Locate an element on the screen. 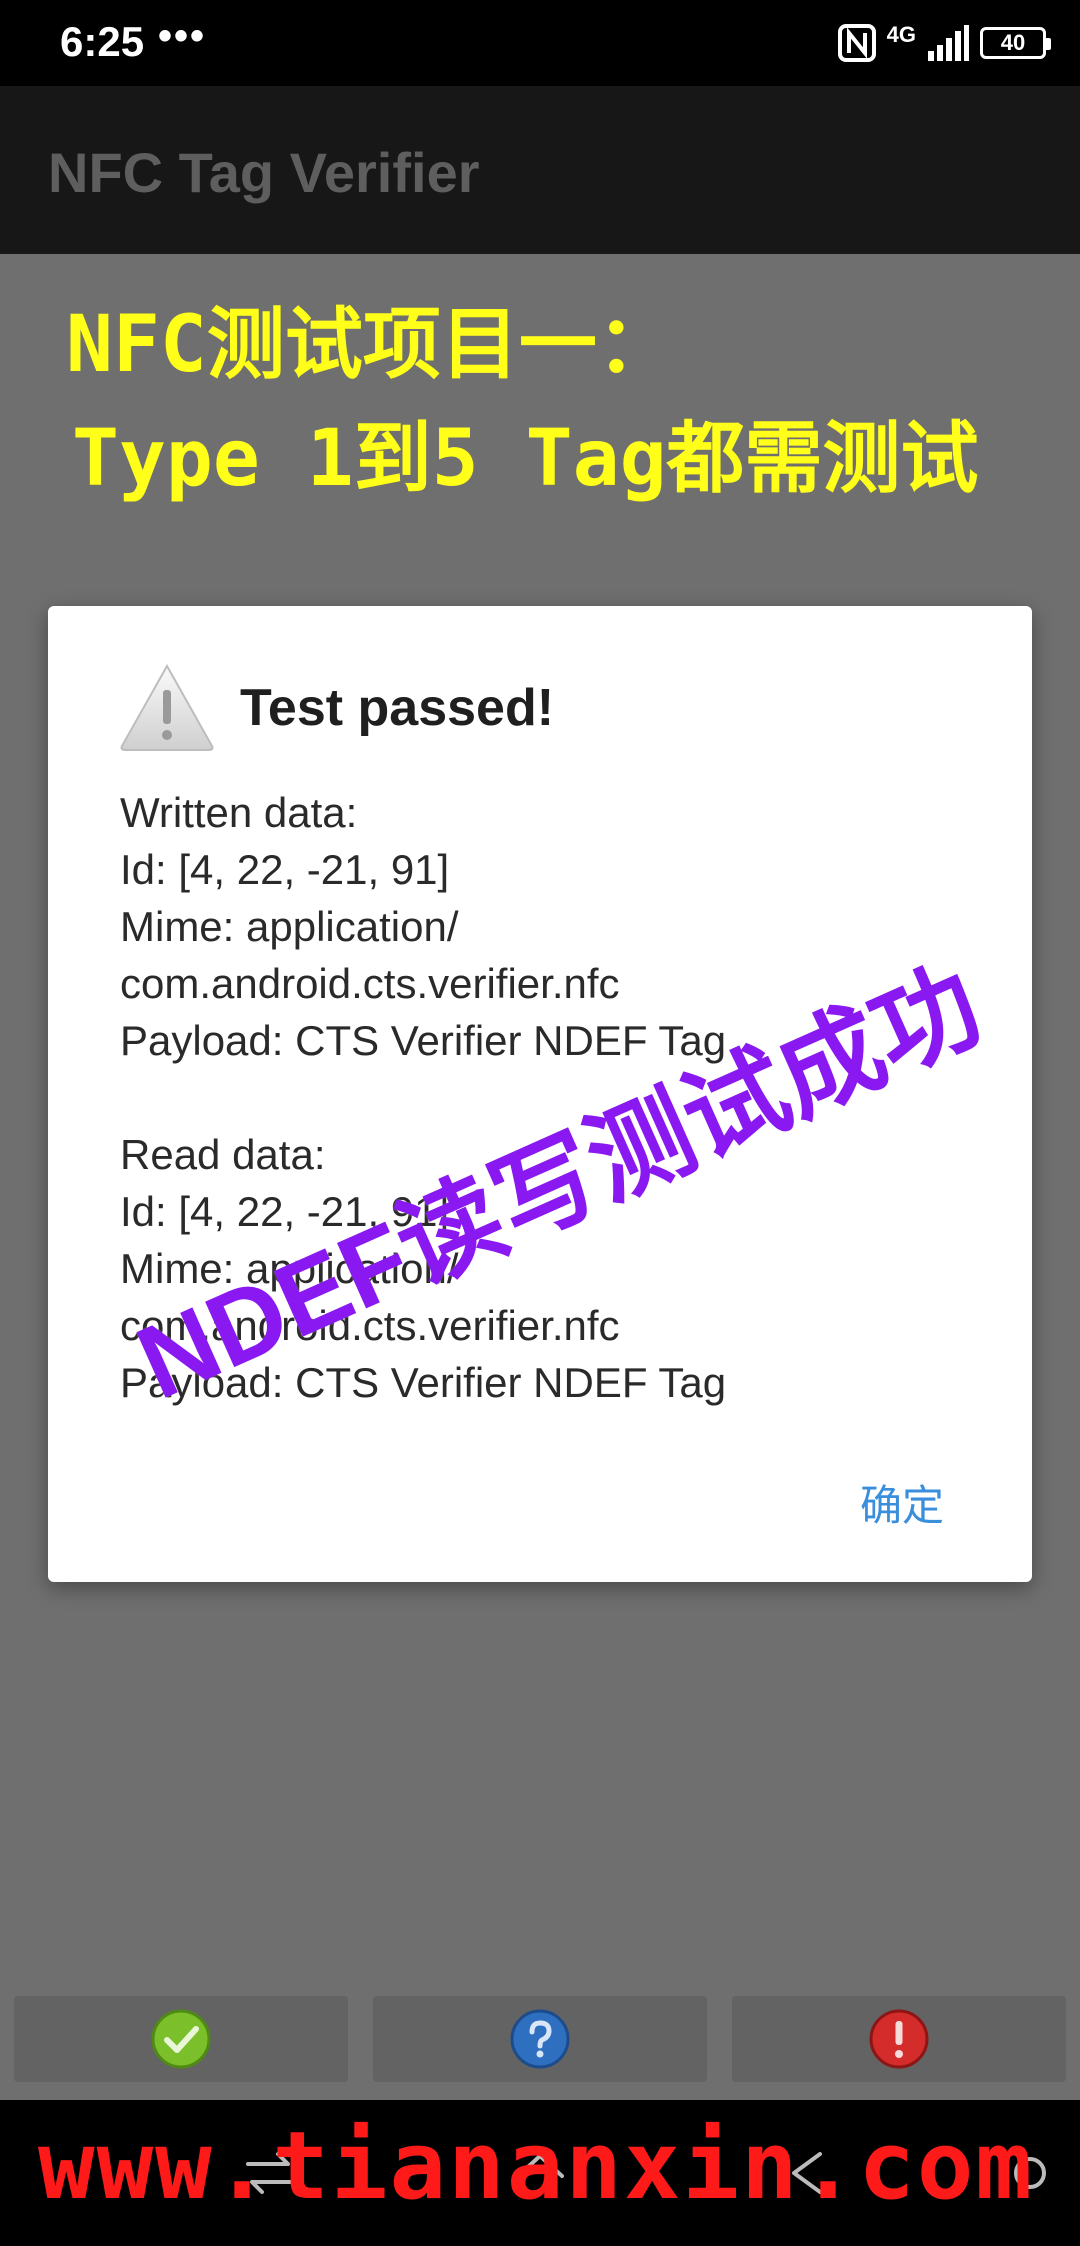 The width and height of the screenshot is (1080, 2246). website-watermark: www.tiananxin.com is located at coordinates (536, 2166).